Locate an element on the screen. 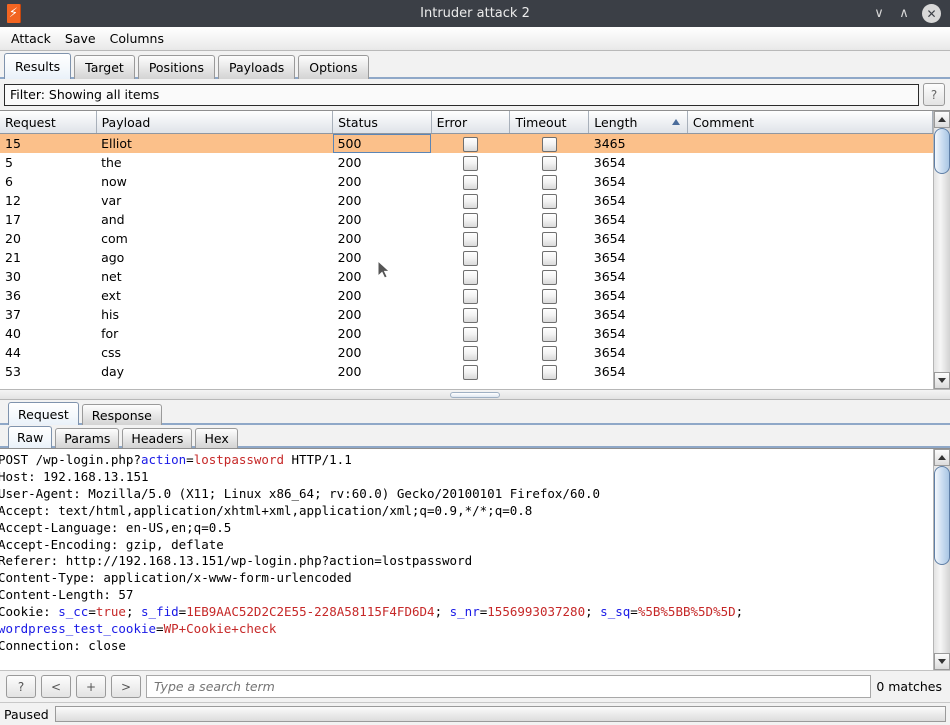 The width and height of the screenshot is (950, 725). table-row: 15 Elliot 500 3465 is located at coordinates (466, 143).